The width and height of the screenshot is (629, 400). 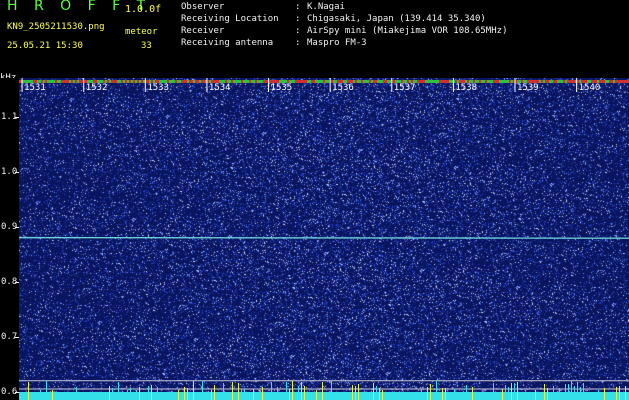 What do you see at coordinates (274, 44) in the screenshot?
I see `info-row-antenna: Receiving antenna : Maspro FM-3` at bounding box center [274, 44].